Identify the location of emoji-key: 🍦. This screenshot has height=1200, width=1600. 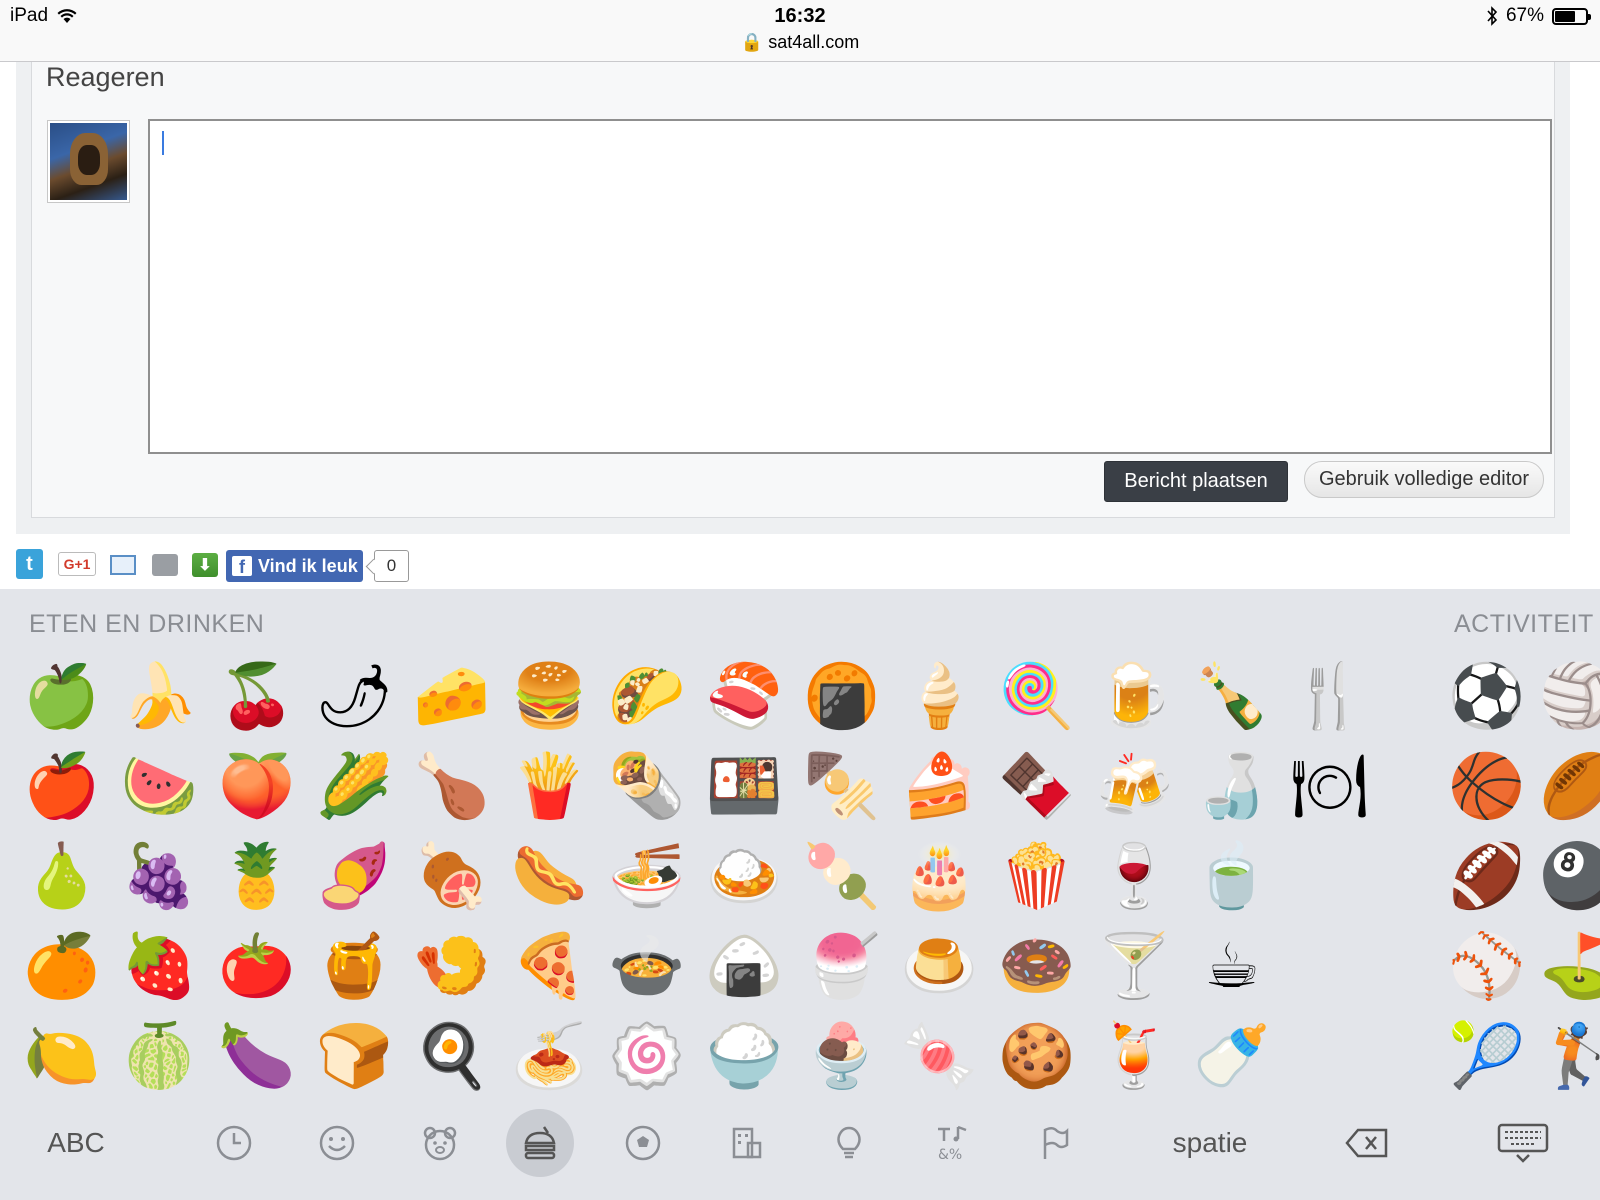
(940, 696).